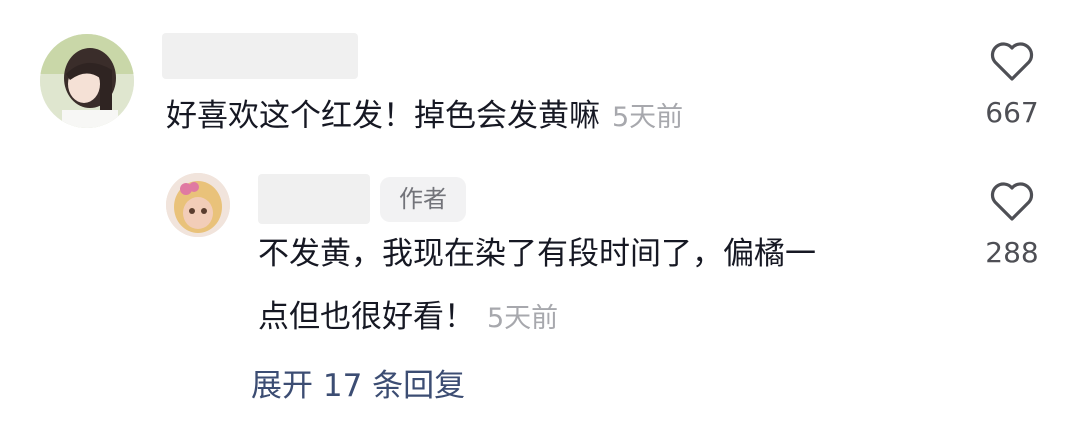  I want to click on author-avatar, so click(198, 205).